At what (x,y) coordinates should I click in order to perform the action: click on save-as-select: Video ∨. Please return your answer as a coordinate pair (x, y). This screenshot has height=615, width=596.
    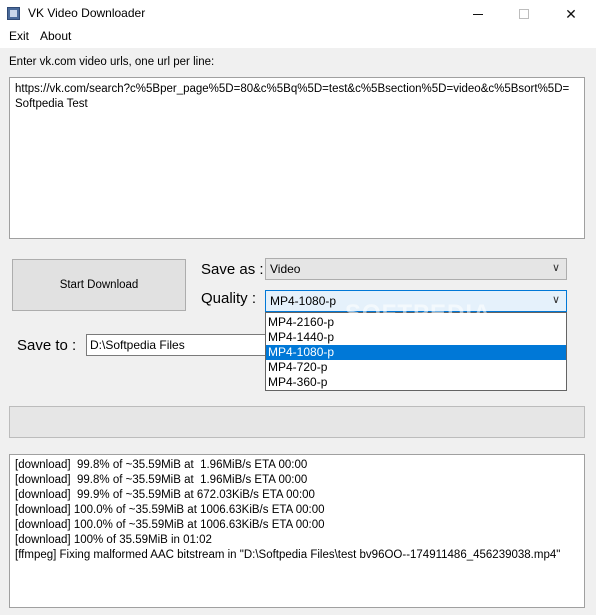
    Looking at the image, I should click on (416, 269).